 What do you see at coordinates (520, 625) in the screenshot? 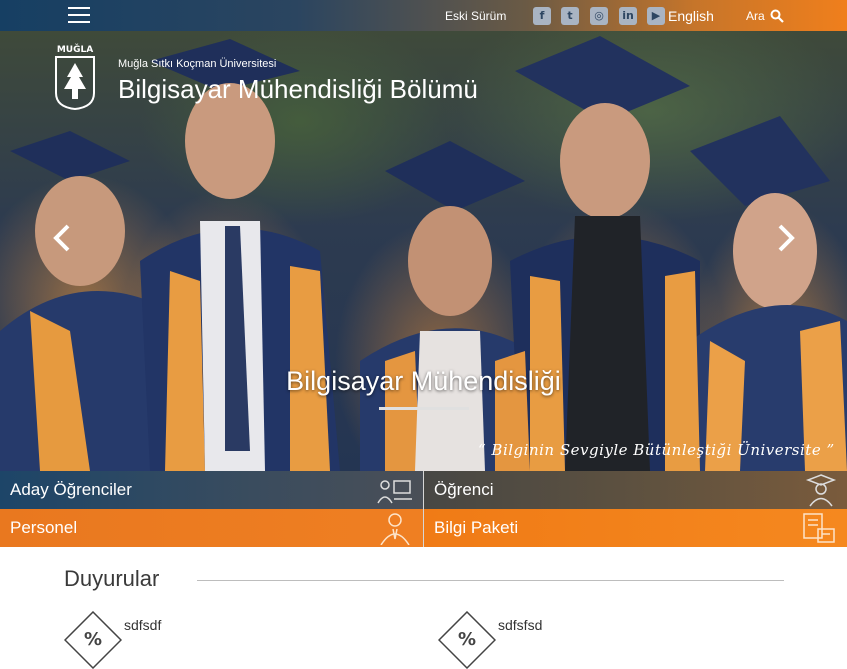
I see `announcement-title: sdfsfsd` at bounding box center [520, 625].